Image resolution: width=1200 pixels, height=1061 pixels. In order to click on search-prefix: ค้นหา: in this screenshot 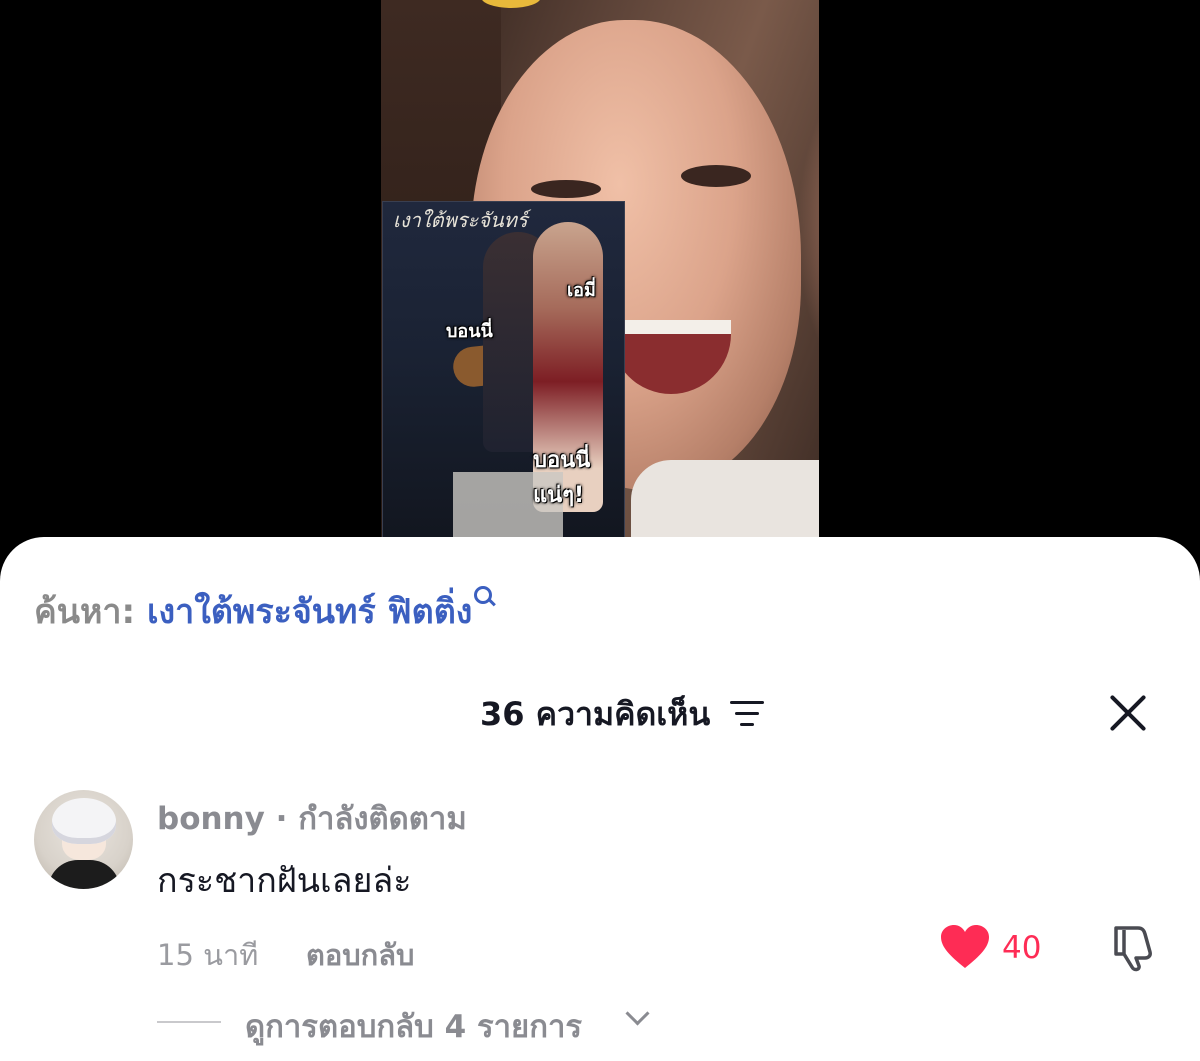, I will do `click(85, 612)`.